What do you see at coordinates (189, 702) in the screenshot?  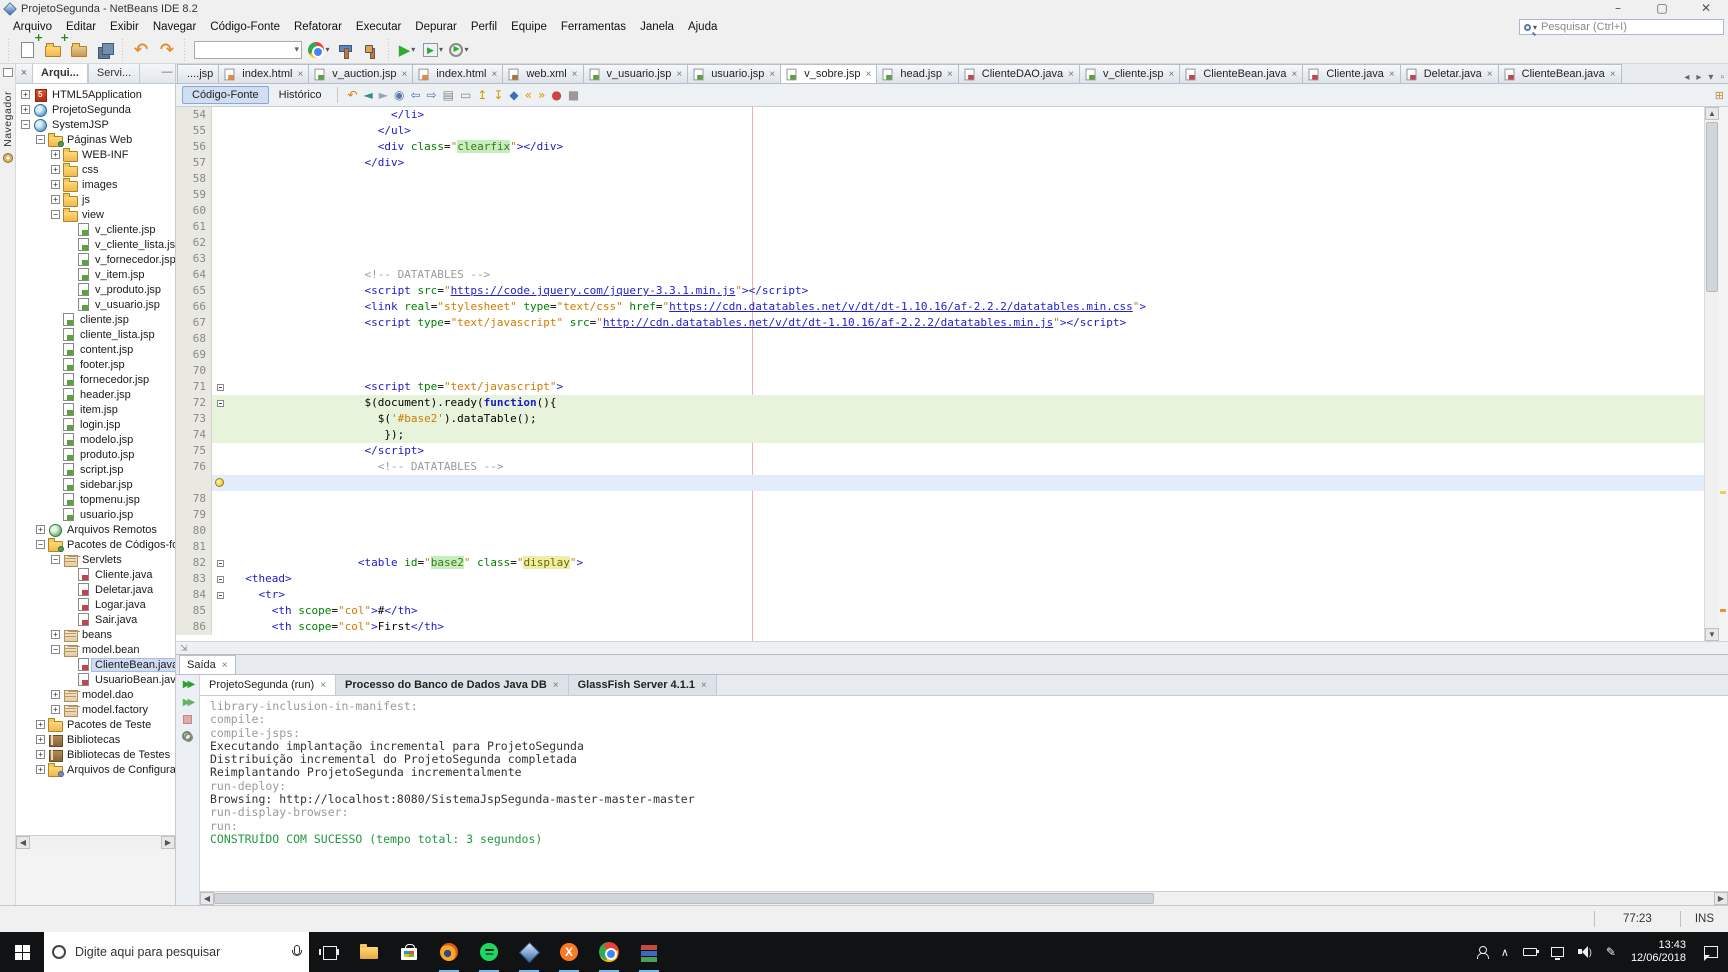 I see `rerun-alt-icon: ▶▶` at bounding box center [189, 702].